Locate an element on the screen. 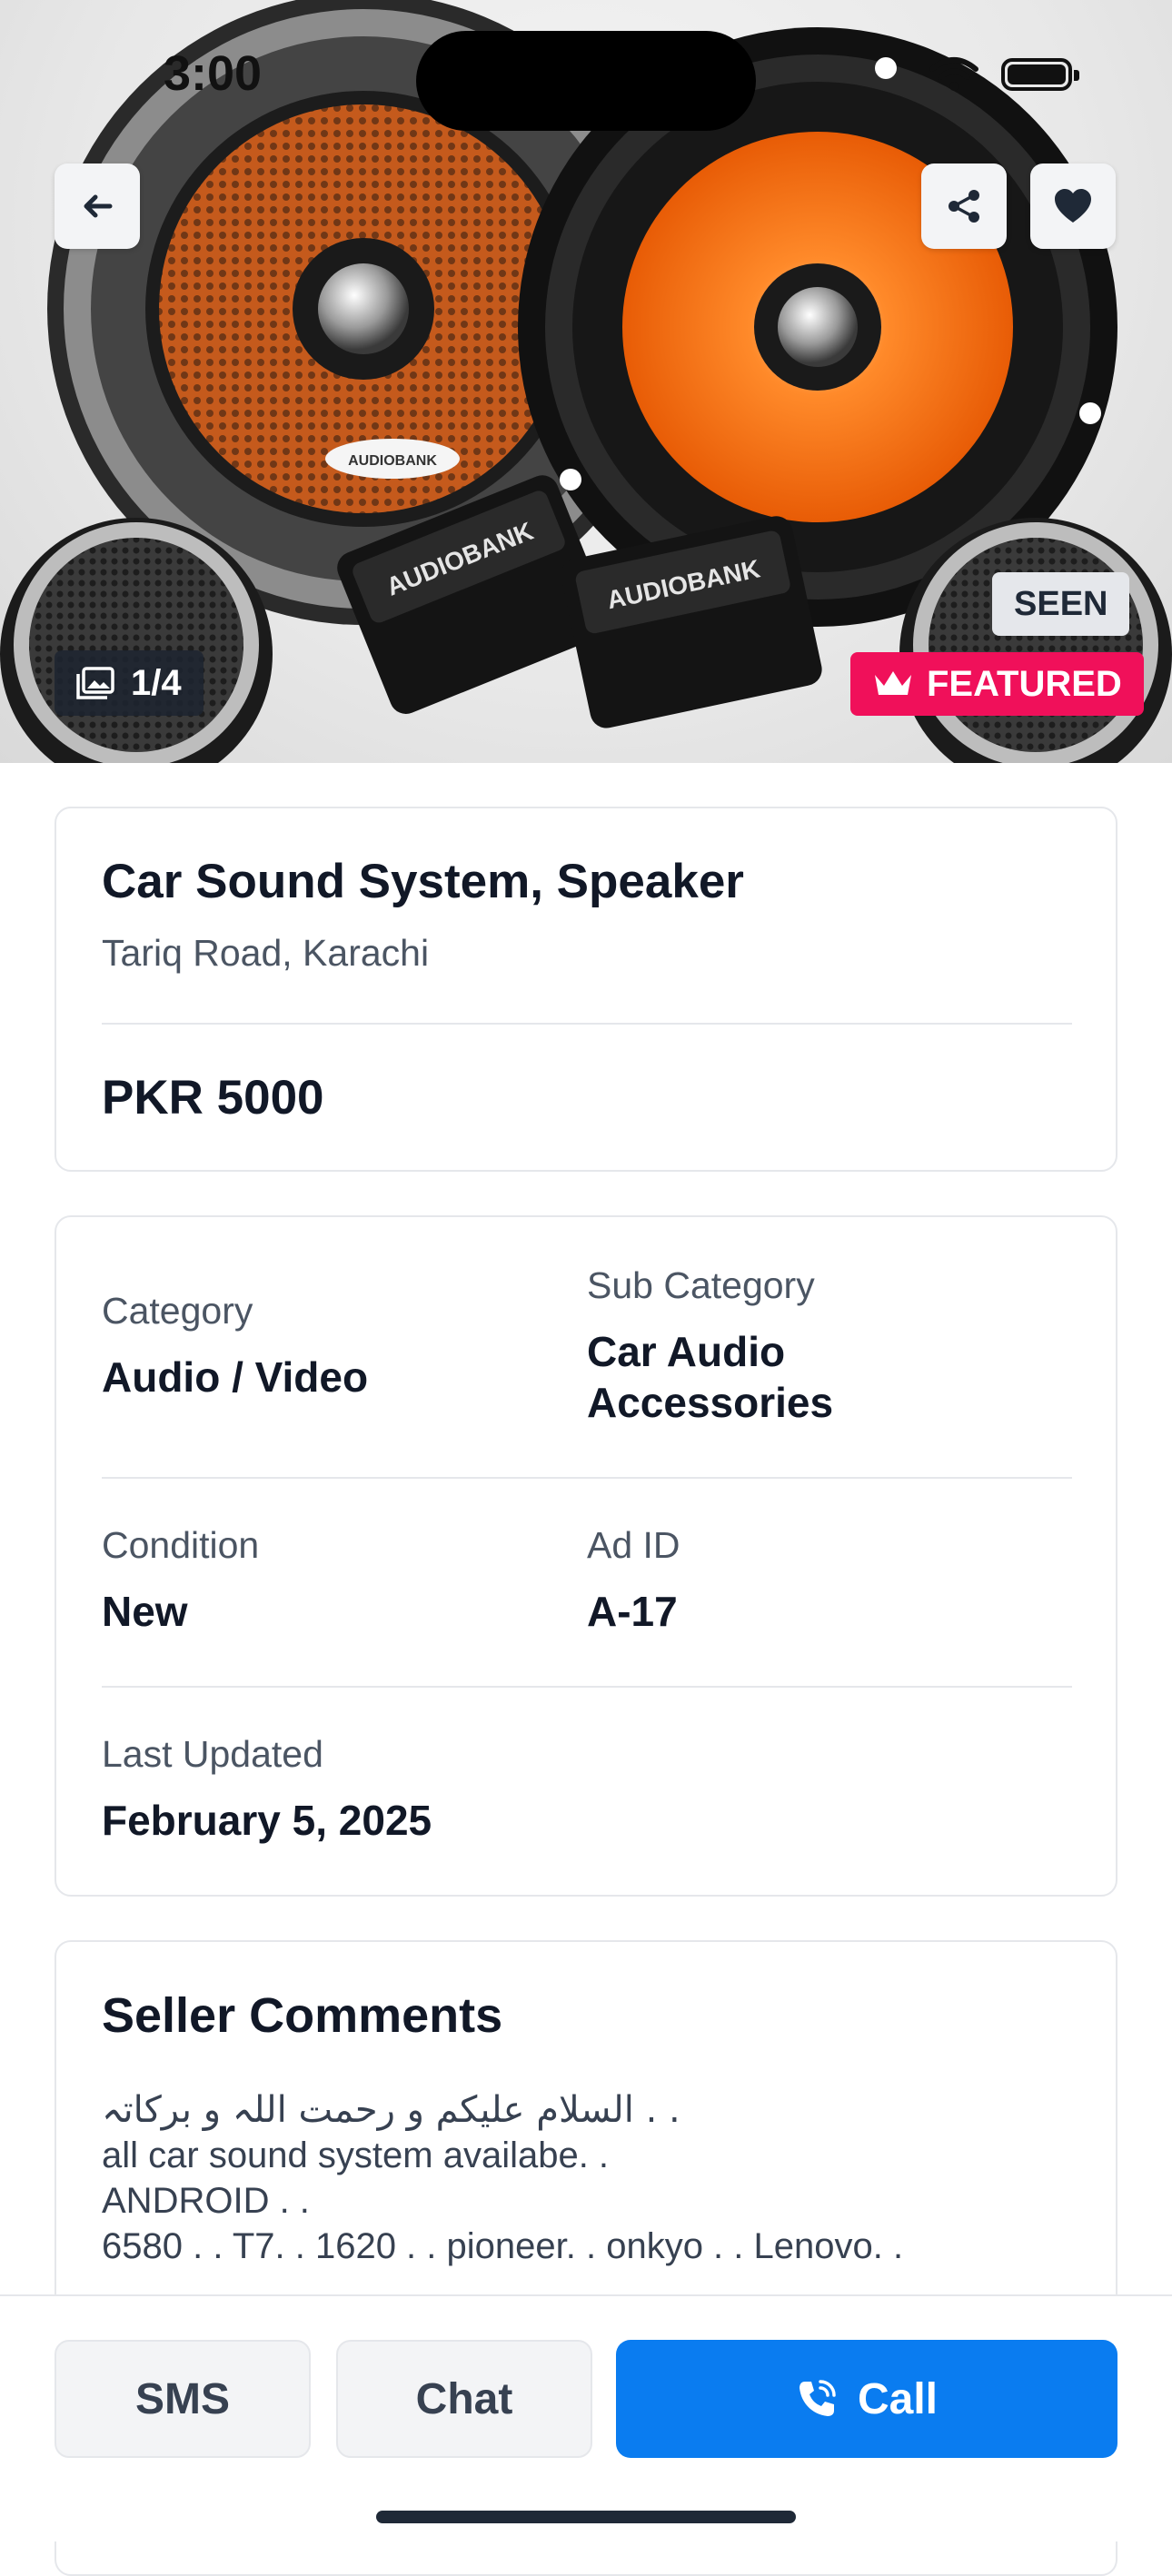  share-button is located at coordinates (964, 206).